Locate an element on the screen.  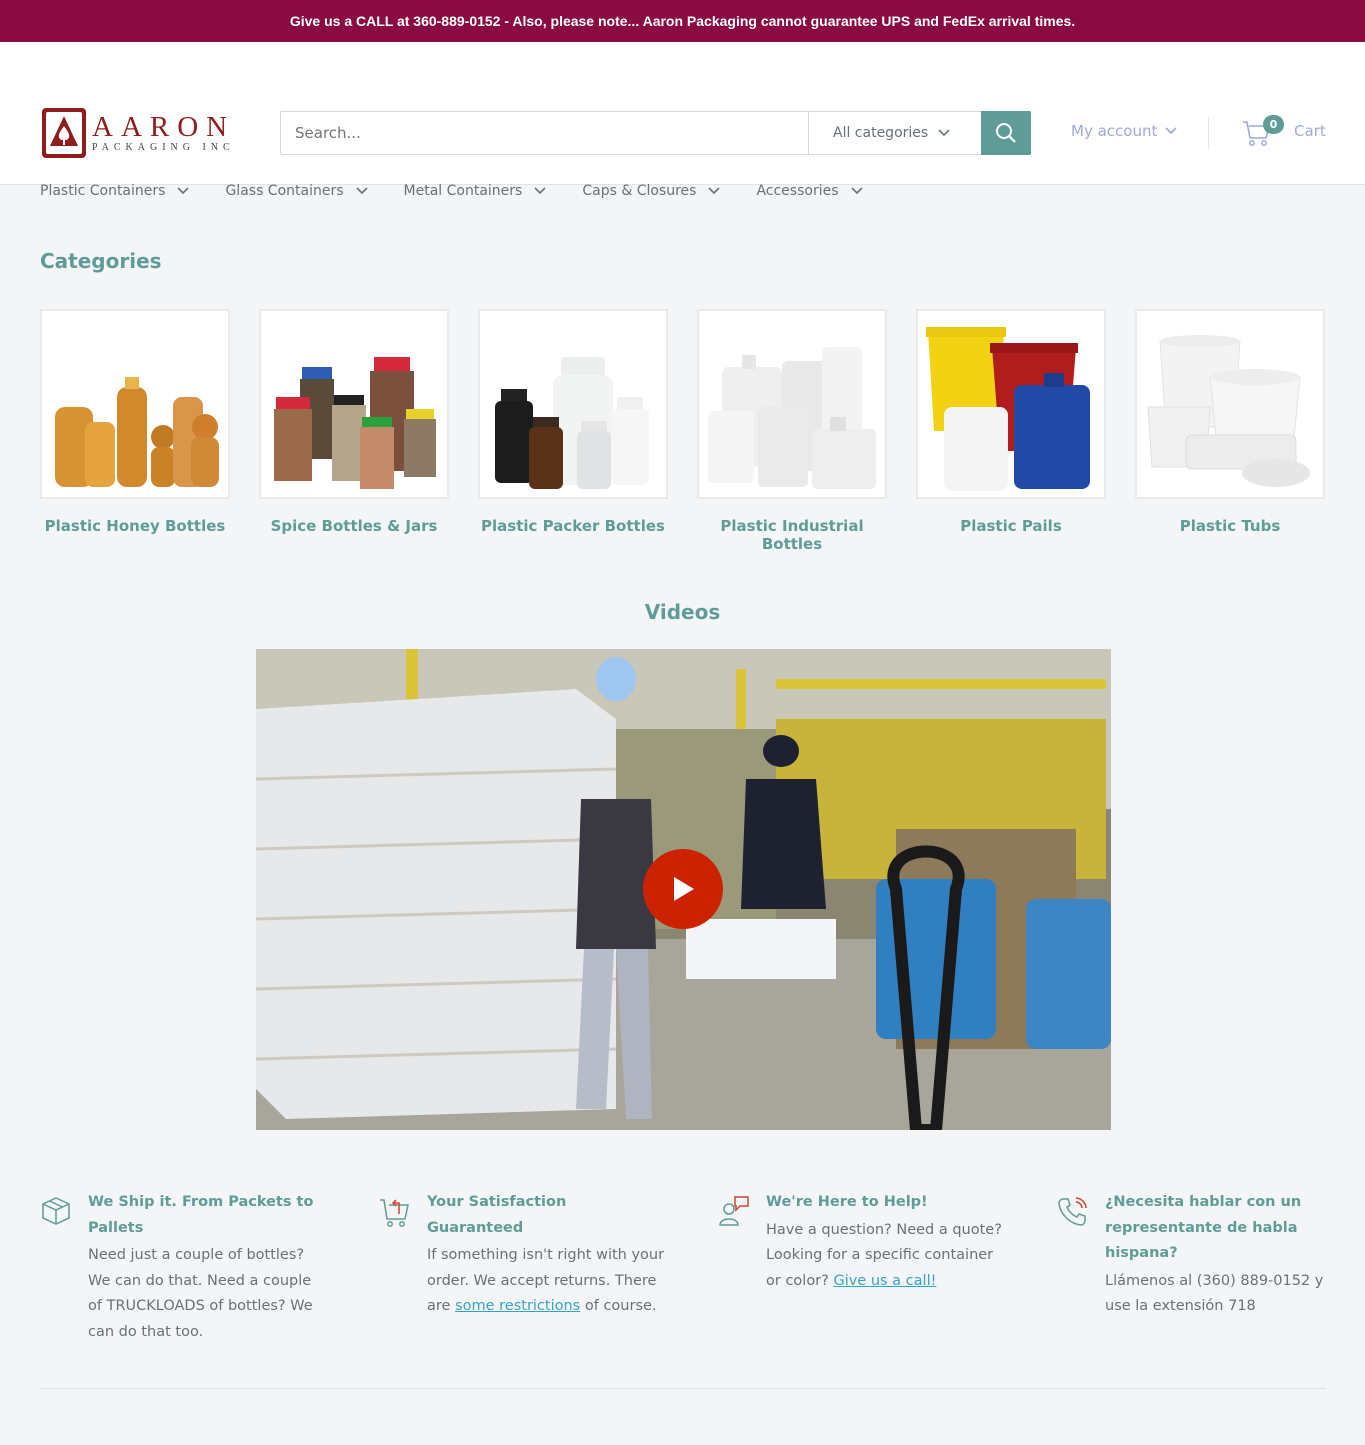
nav-metal-containers: Metal Containers is located at coordinates (475, 191).